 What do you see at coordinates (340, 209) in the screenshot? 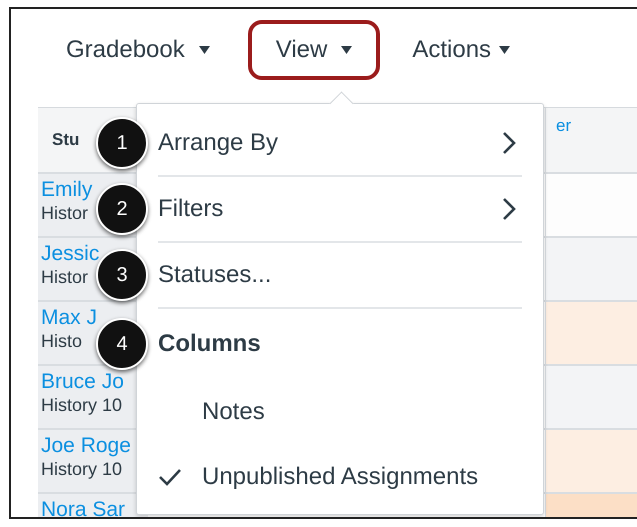
I see `menu-item: Filters` at bounding box center [340, 209].